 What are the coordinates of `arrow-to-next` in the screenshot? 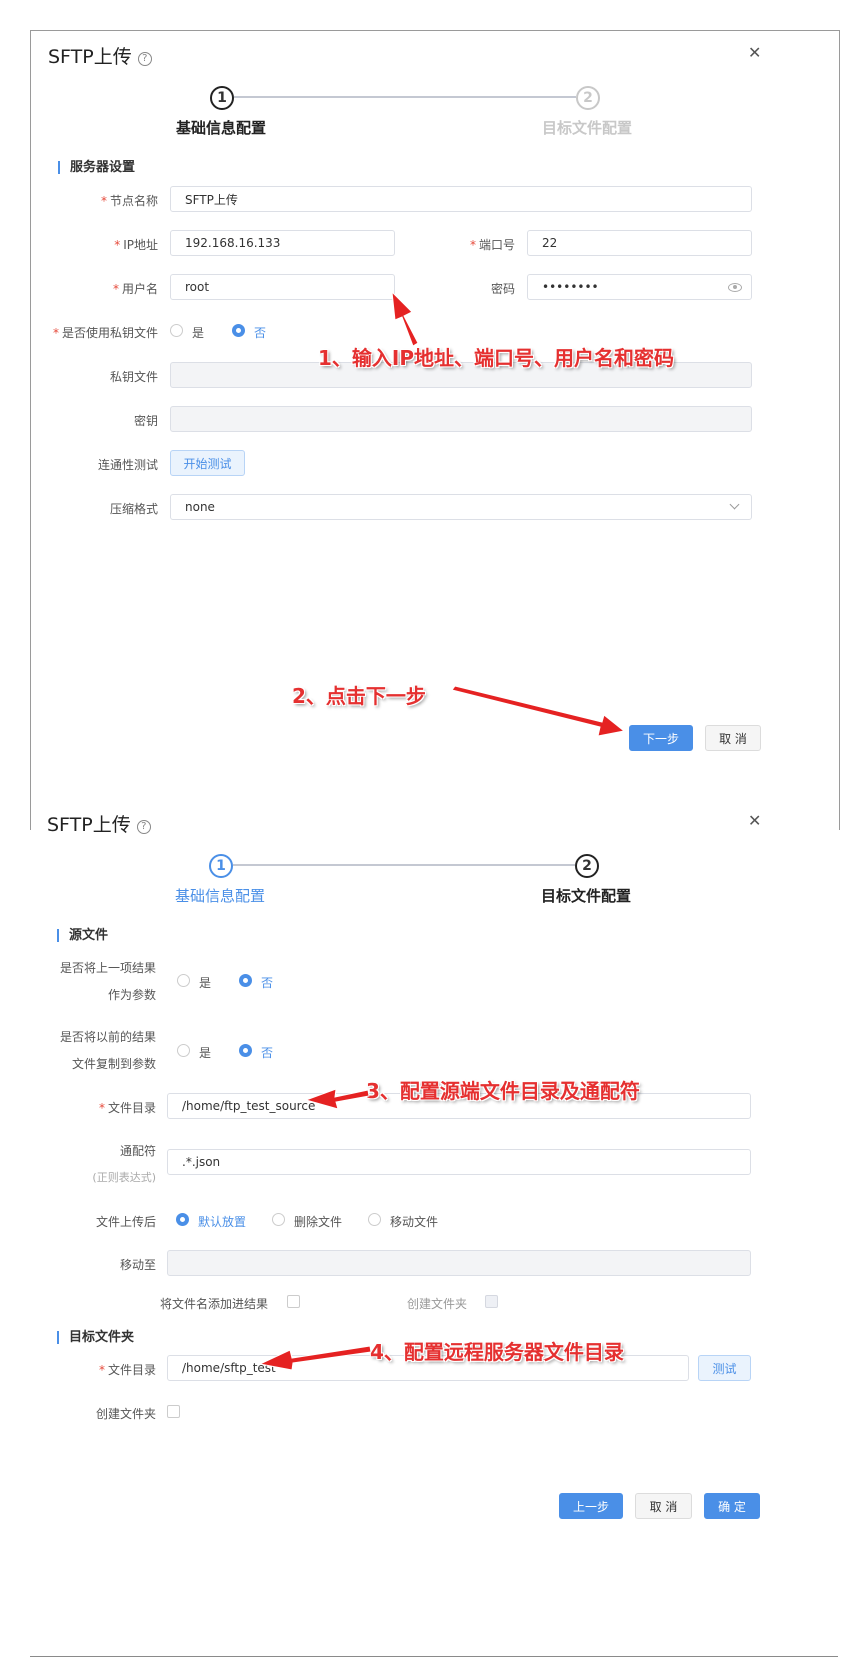 It's located at (538, 711).